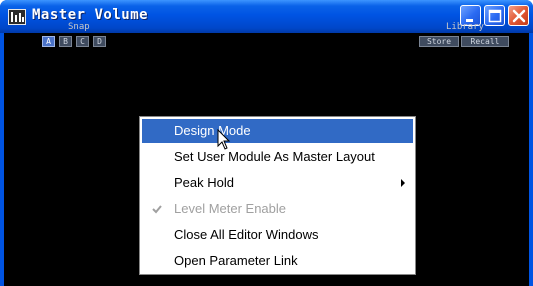 The width and height of the screenshot is (533, 286). I want to click on close-button, so click(518, 15).